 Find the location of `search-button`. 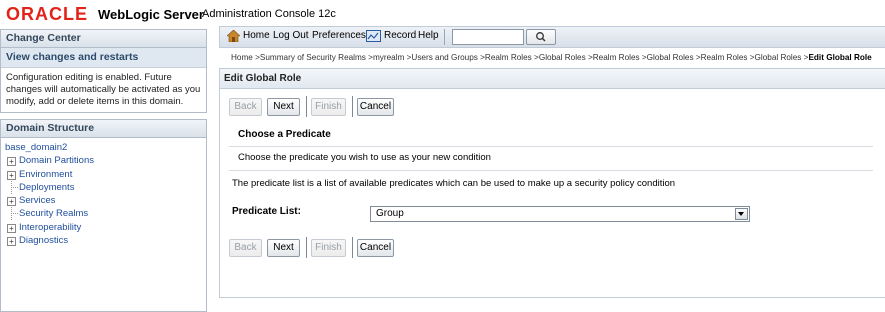

search-button is located at coordinates (541, 37).